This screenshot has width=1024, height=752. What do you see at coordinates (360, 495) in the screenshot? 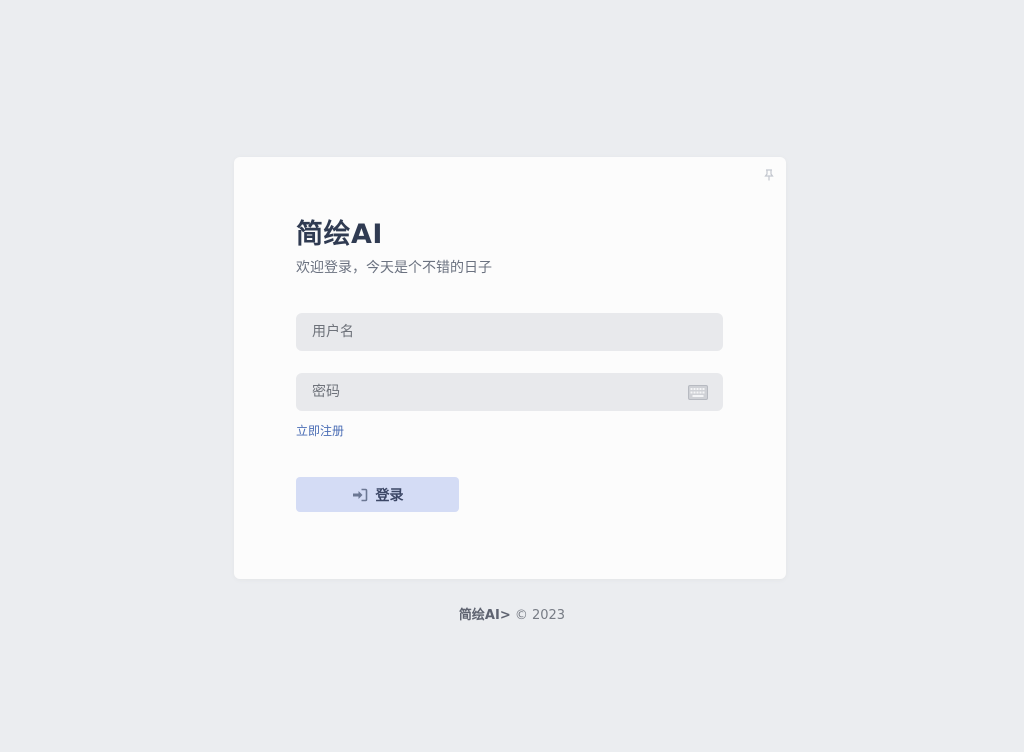
I see `sign-in-icon` at bounding box center [360, 495].